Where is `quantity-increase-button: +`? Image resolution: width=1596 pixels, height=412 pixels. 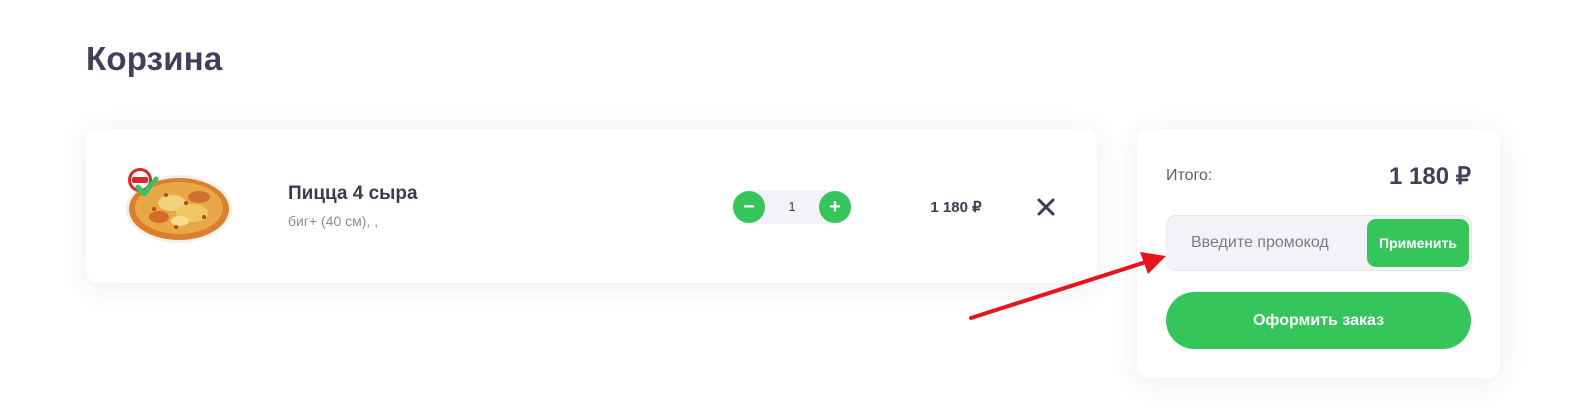
quantity-increase-button: + is located at coordinates (835, 207).